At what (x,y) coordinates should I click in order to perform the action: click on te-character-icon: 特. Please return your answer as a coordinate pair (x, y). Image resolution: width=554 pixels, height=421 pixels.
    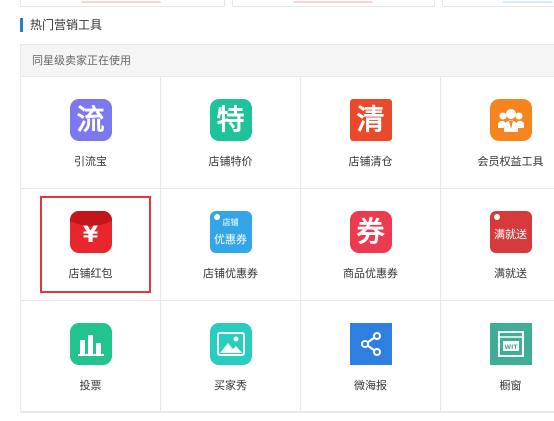
    Looking at the image, I should click on (230, 120).